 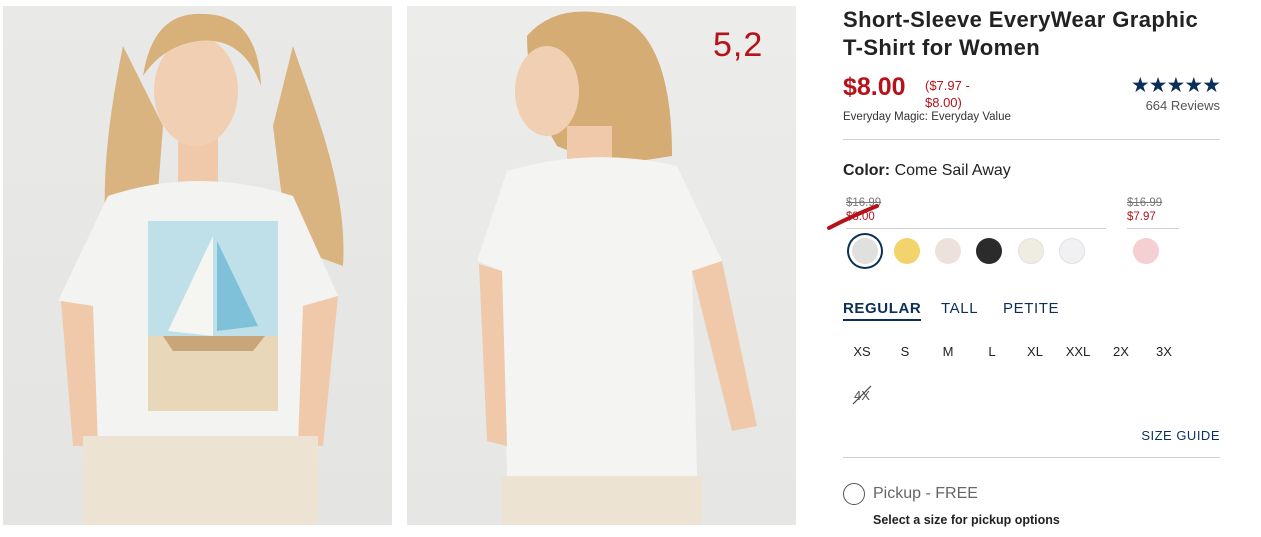 I want to click on price-tagline: Everyday Magic: Everyday Value, so click(x=927, y=117).